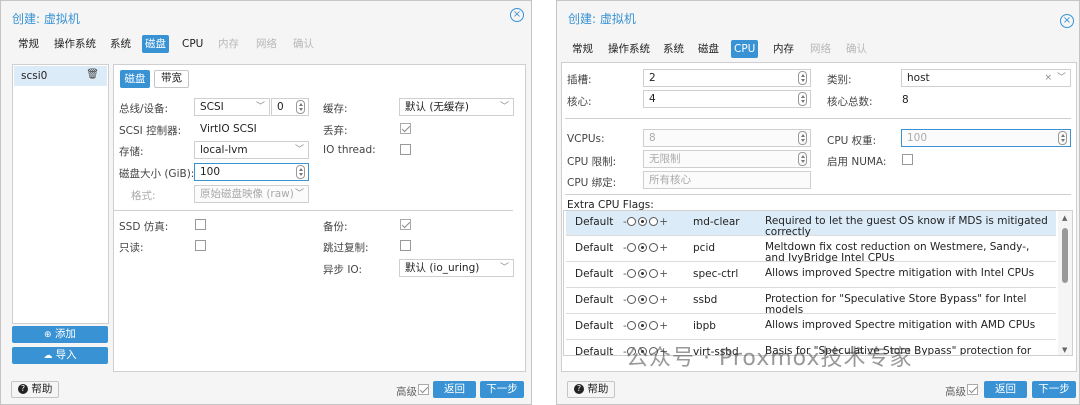 This screenshot has width=1080, height=405. What do you see at coordinates (251, 150) in the screenshot?
I see `storage-select: local-lvm ﹀` at bounding box center [251, 150].